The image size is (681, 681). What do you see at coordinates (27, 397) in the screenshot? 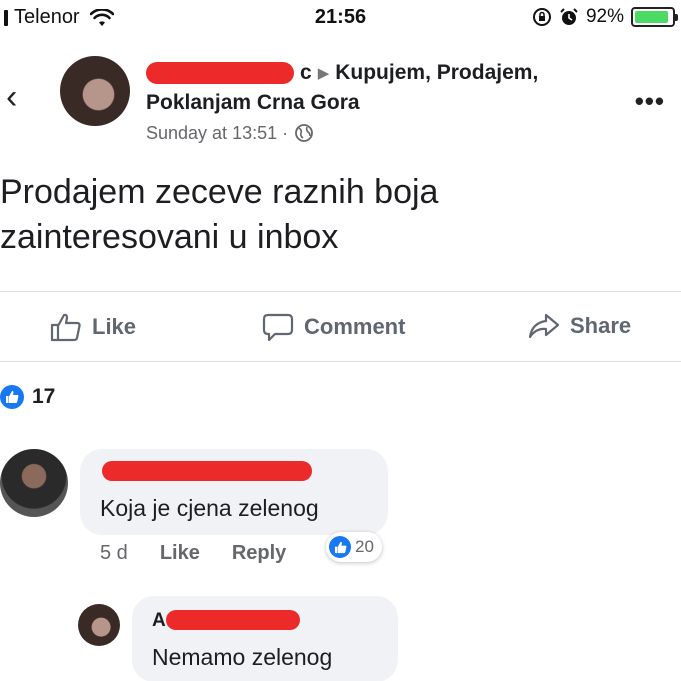
I see `reaction-summary: 17` at bounding box center [27, 397].